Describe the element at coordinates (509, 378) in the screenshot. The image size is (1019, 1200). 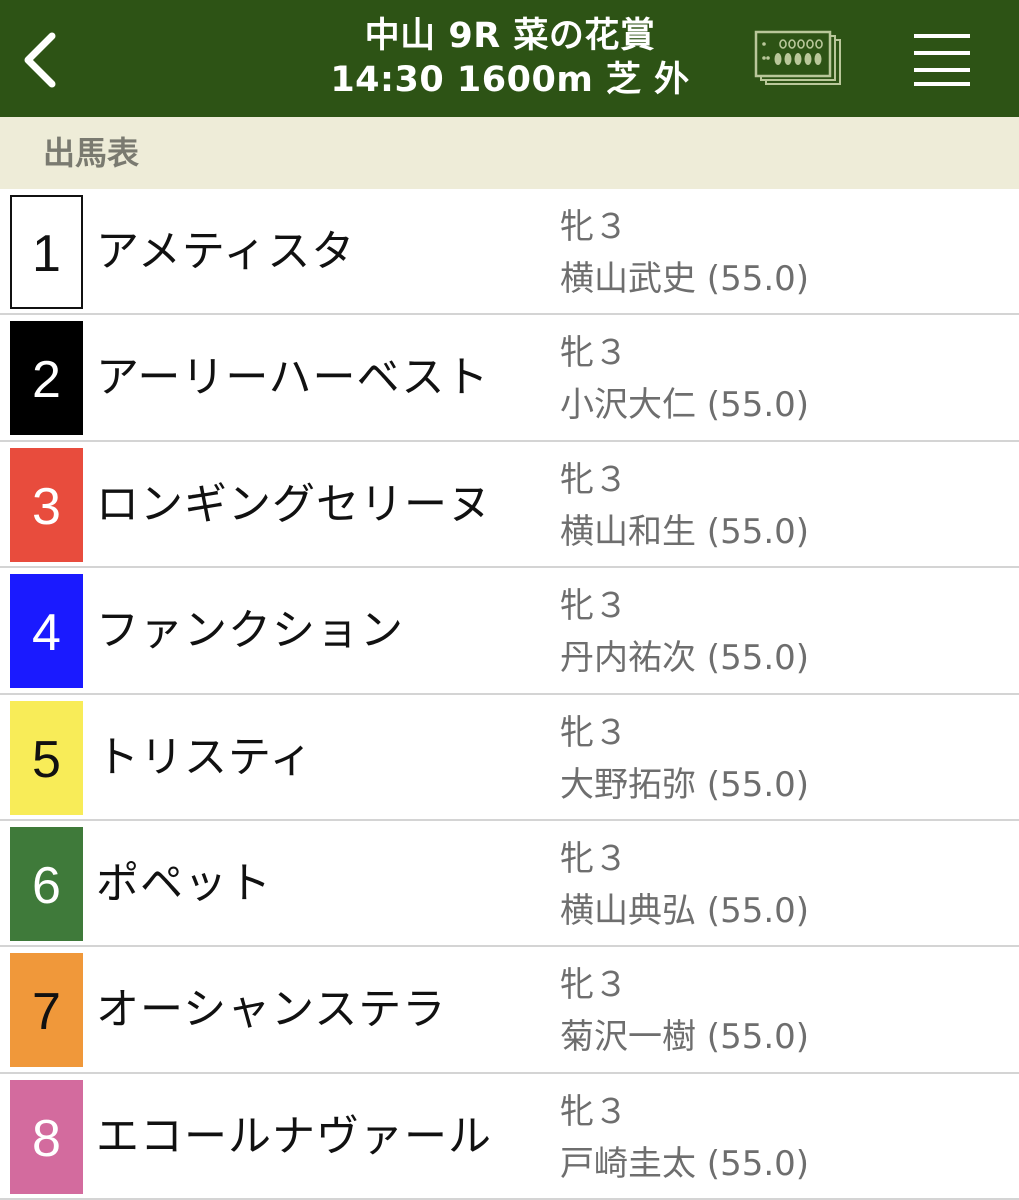
I see `horse-entry-row: 2 アーリーハーベスト 牝３ 小沢大仁 (55.0)` at that location.